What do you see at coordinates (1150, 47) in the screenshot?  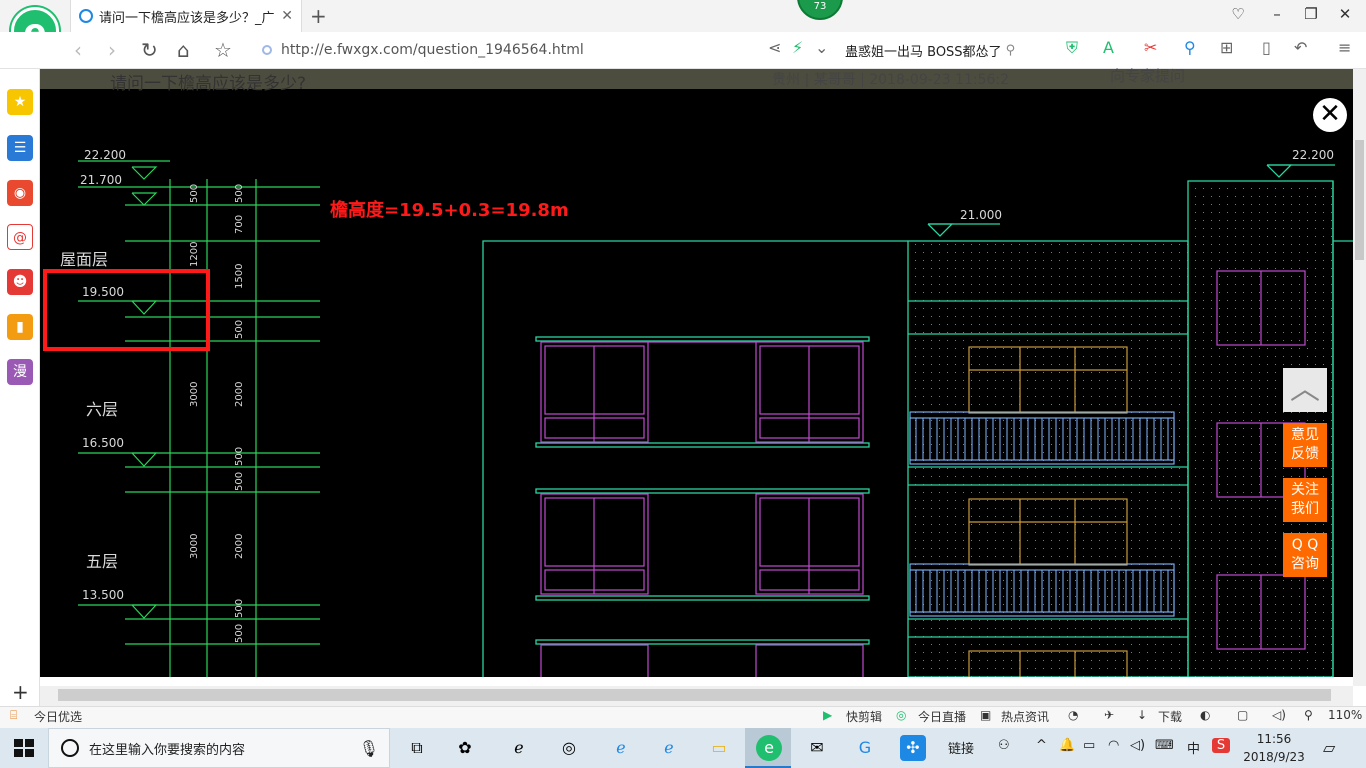 I see `scissors-icon: ✂` at bounding box center [1150, 47].